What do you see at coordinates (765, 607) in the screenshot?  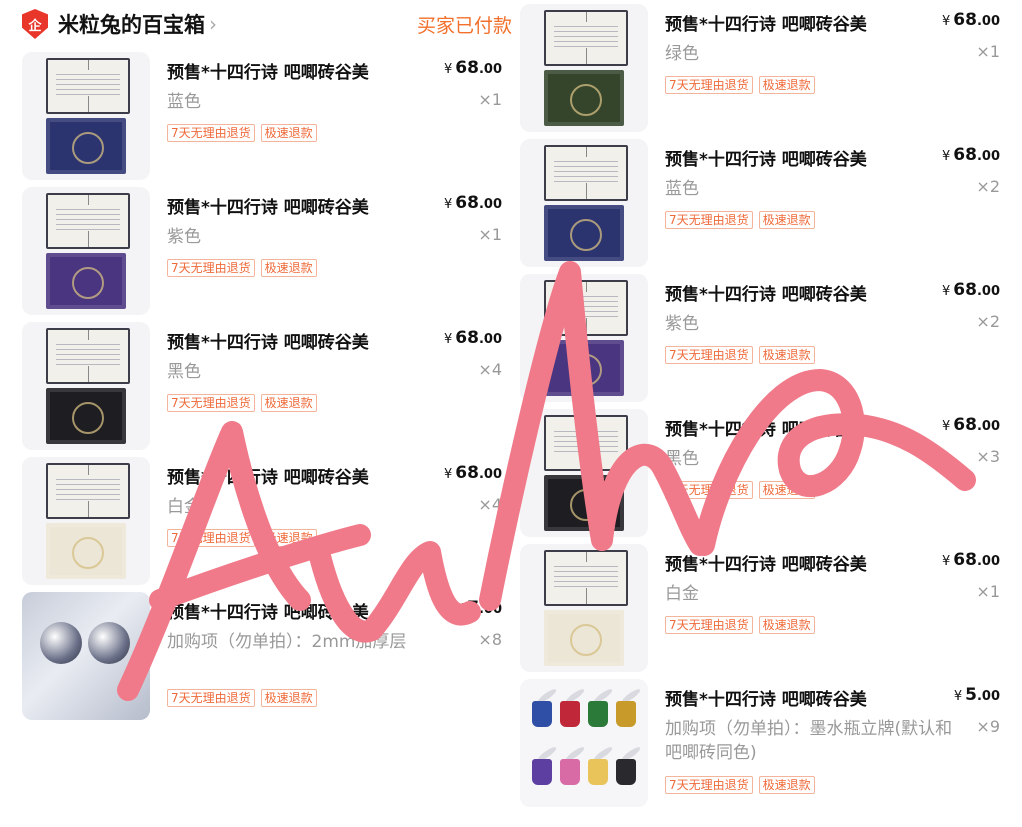 I see `order-item: 预售*十四行诗 吧唧砖谷美 ¥68.00 白金 ×1 7天无理由退货 极速退款` at bounding box center [765, 607].